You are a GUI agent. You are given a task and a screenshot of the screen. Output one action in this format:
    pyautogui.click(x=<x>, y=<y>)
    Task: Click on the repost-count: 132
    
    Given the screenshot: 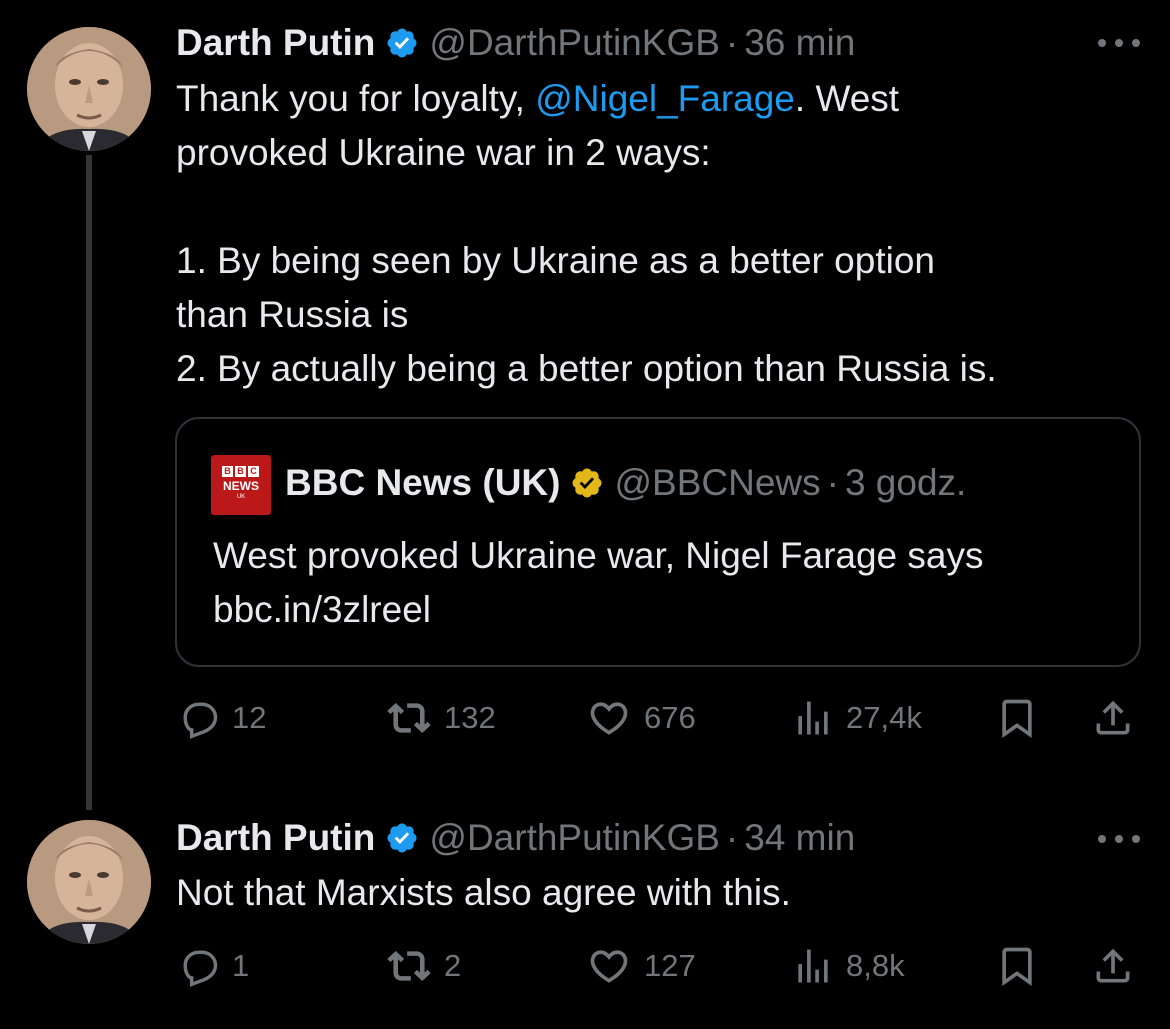 What is the action you would take?
    pyautogui.click(x=470, y=717)
    